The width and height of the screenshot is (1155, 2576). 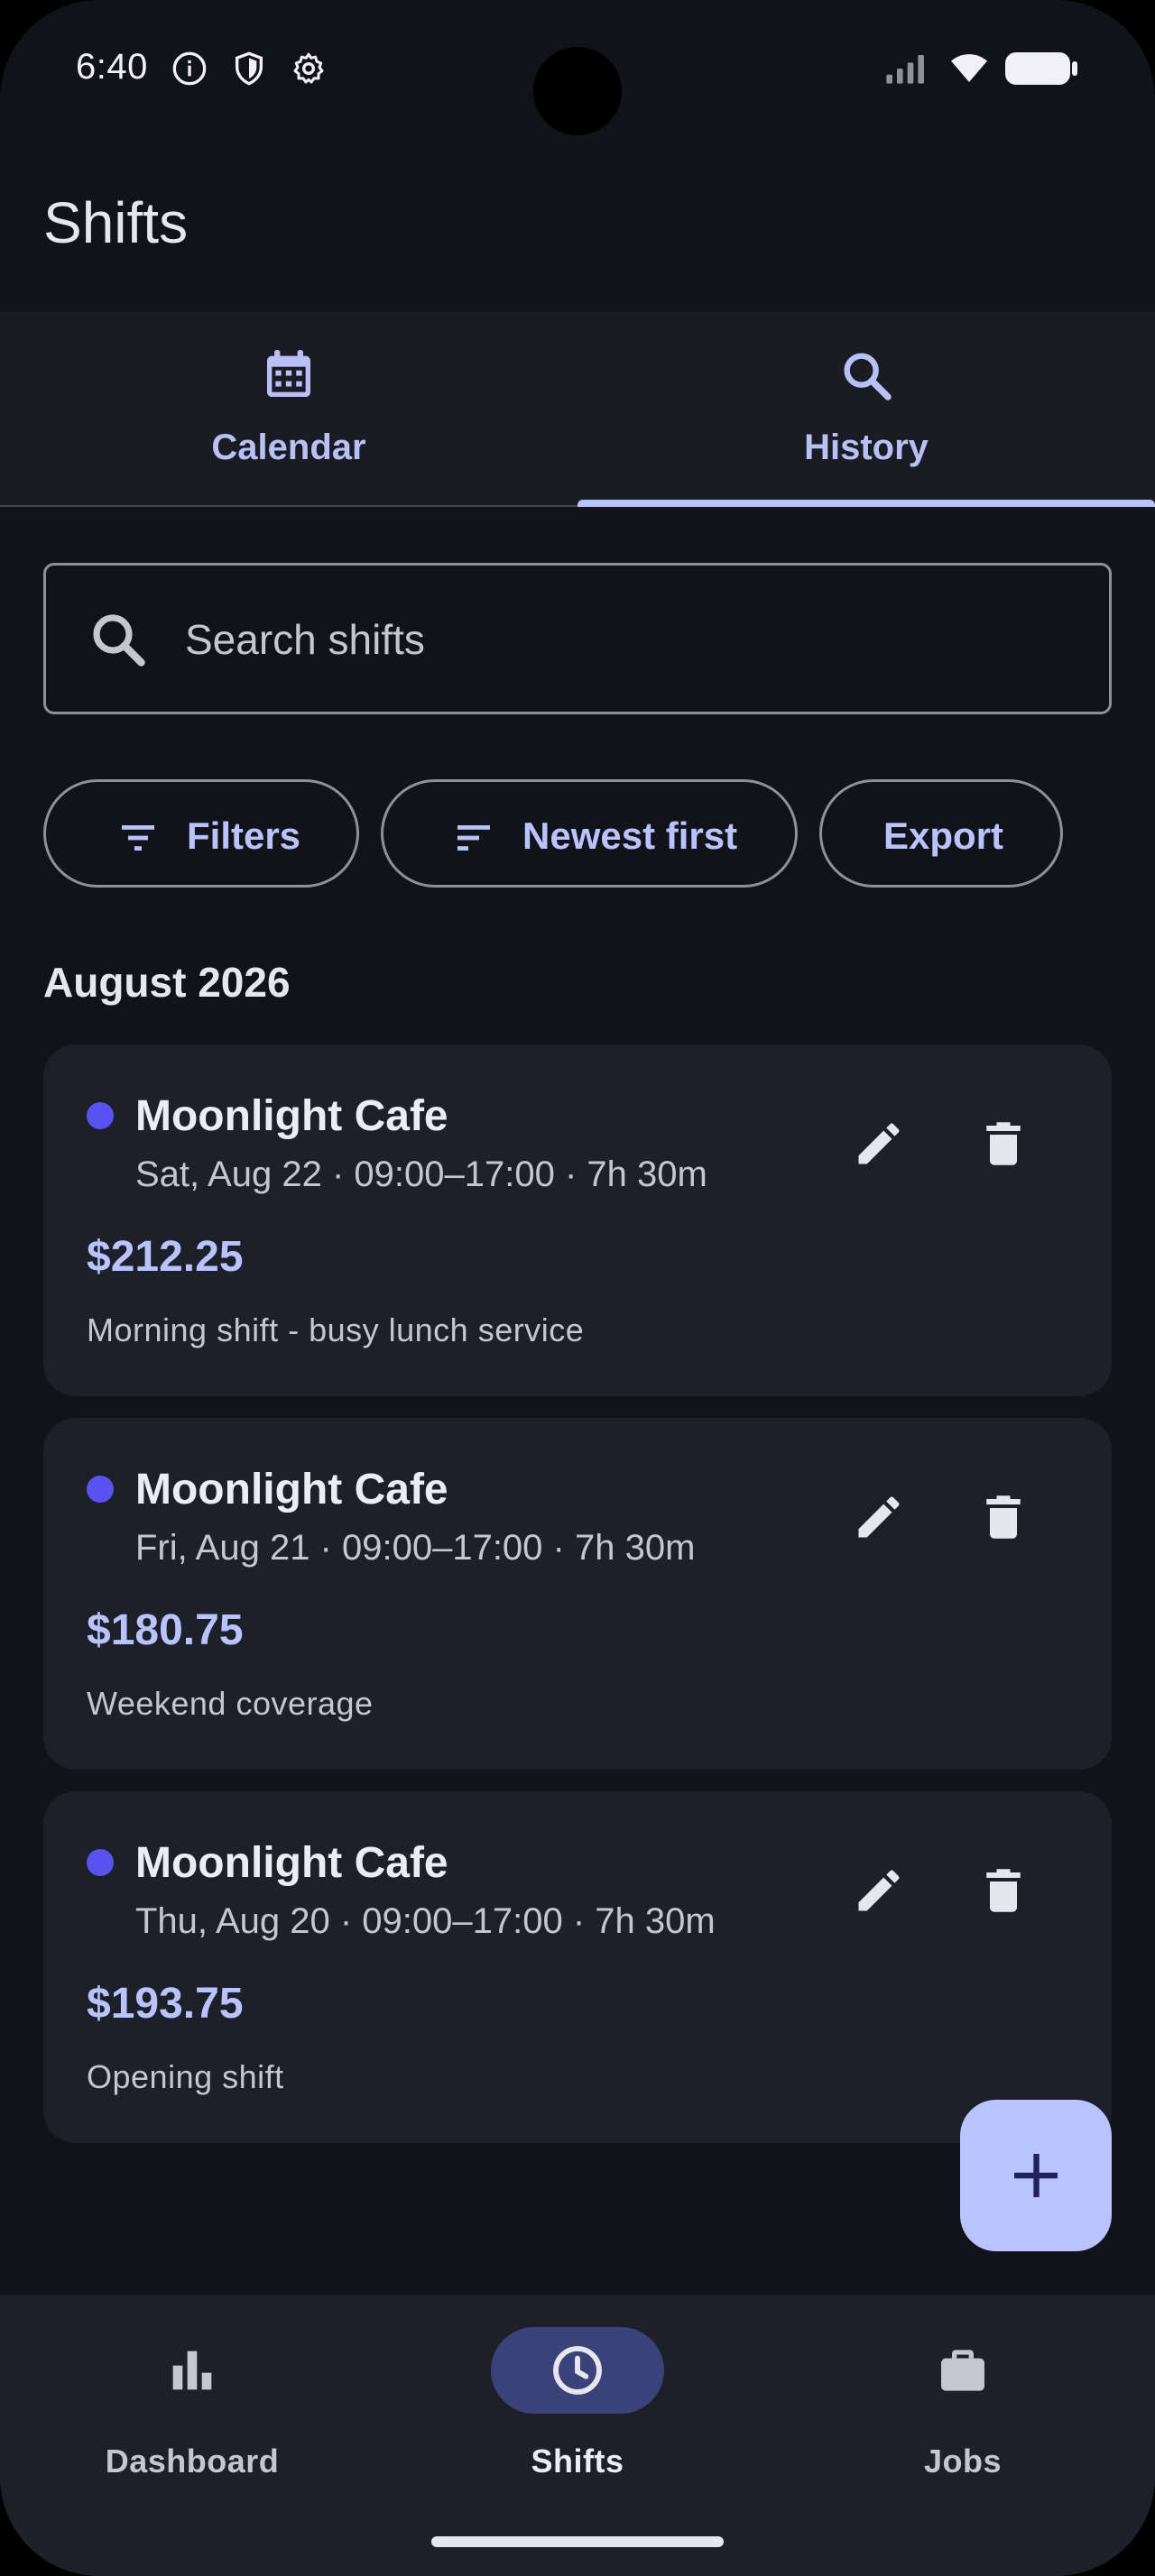 I want to click on filters-label: Filters, so click(x=244, y=835).